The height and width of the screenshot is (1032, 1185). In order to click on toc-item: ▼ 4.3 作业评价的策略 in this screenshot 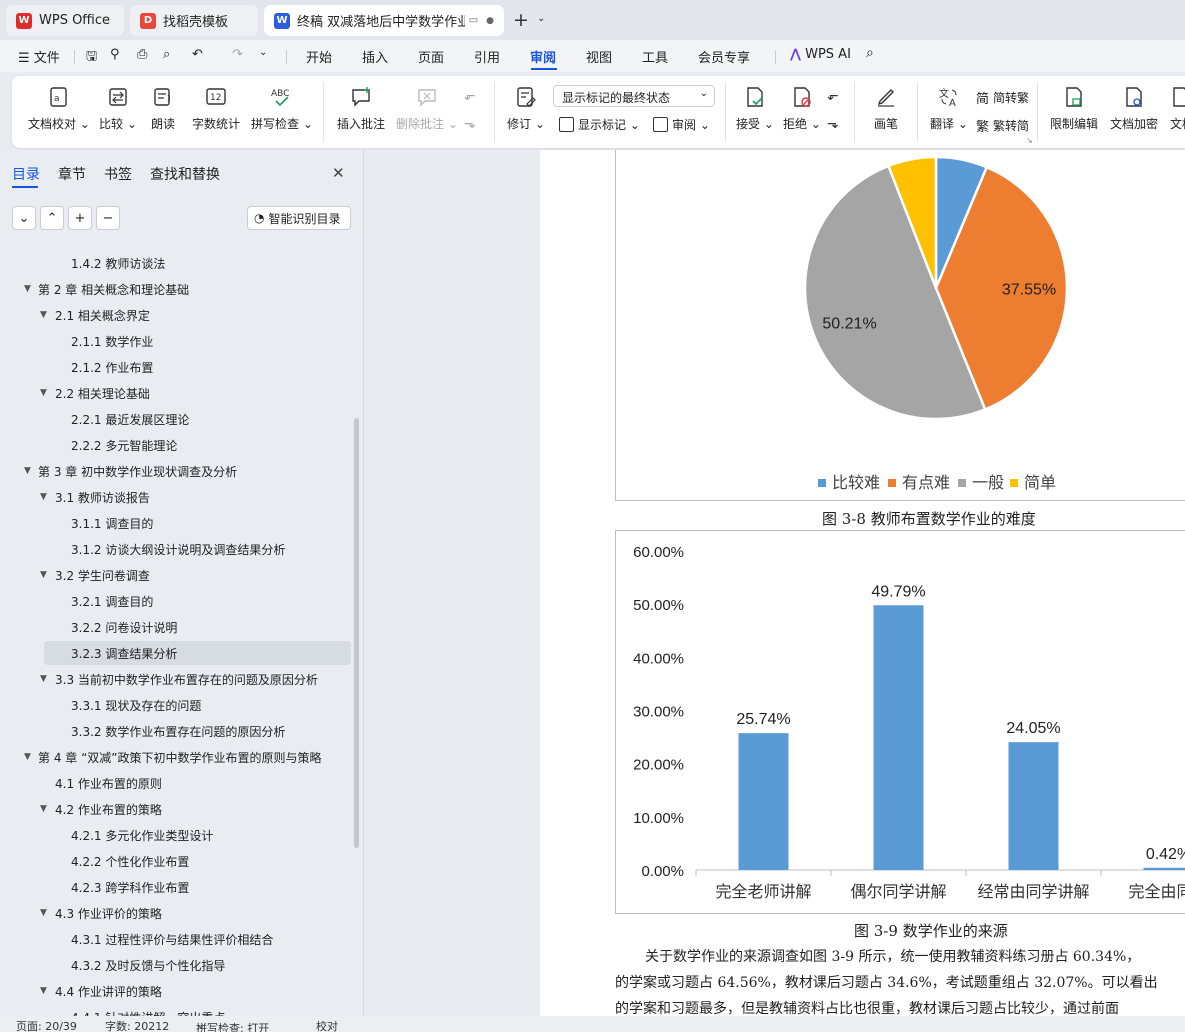, I will do `click(176, 913)`.